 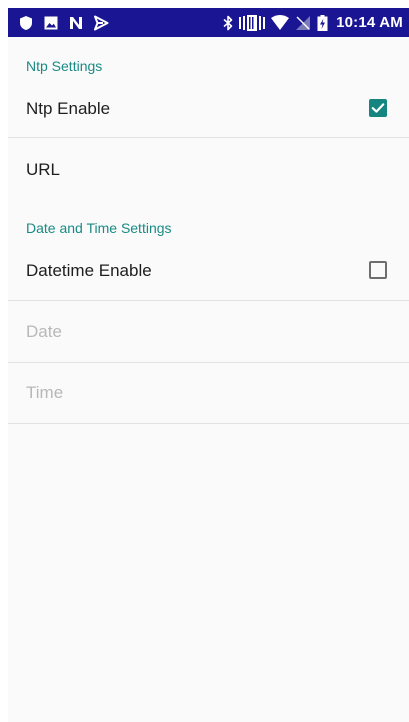 What do you see at coordinates (68, 22) in the screenshot?
I see `status-bar-notifications` at bounding box center [68, 22].